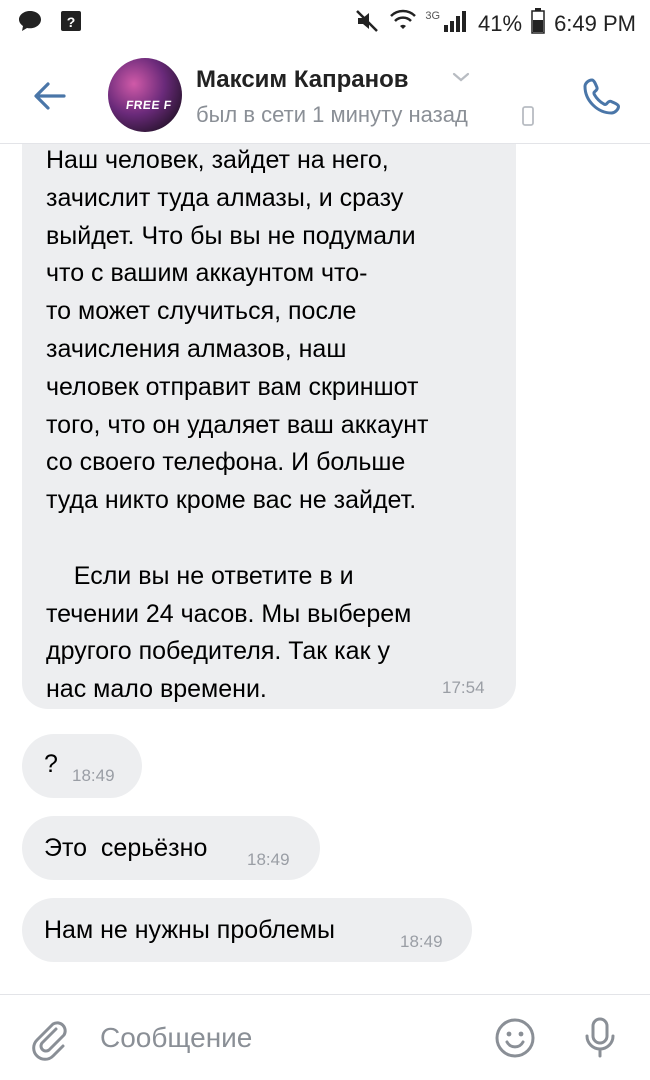  Describe the element at coordinates (463, 687) in the screenshot. I see `message-time: 17:54` at that location.